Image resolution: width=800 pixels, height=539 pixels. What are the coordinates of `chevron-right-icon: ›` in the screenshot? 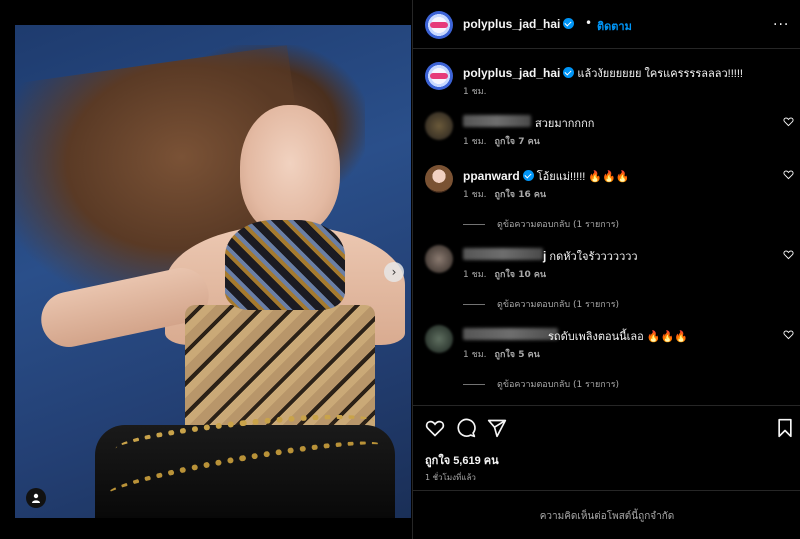 It's located at (394, 272).